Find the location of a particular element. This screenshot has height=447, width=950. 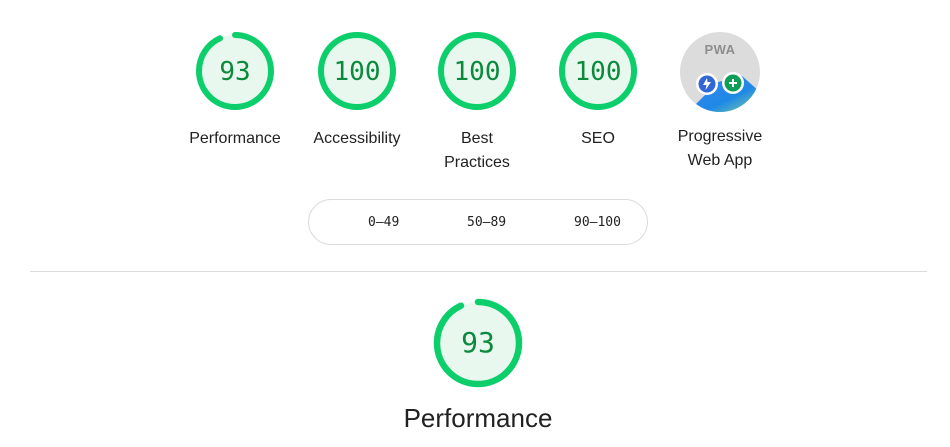

gauge-accessibility: 100 Accessibility is located at coordinates (357, 90).